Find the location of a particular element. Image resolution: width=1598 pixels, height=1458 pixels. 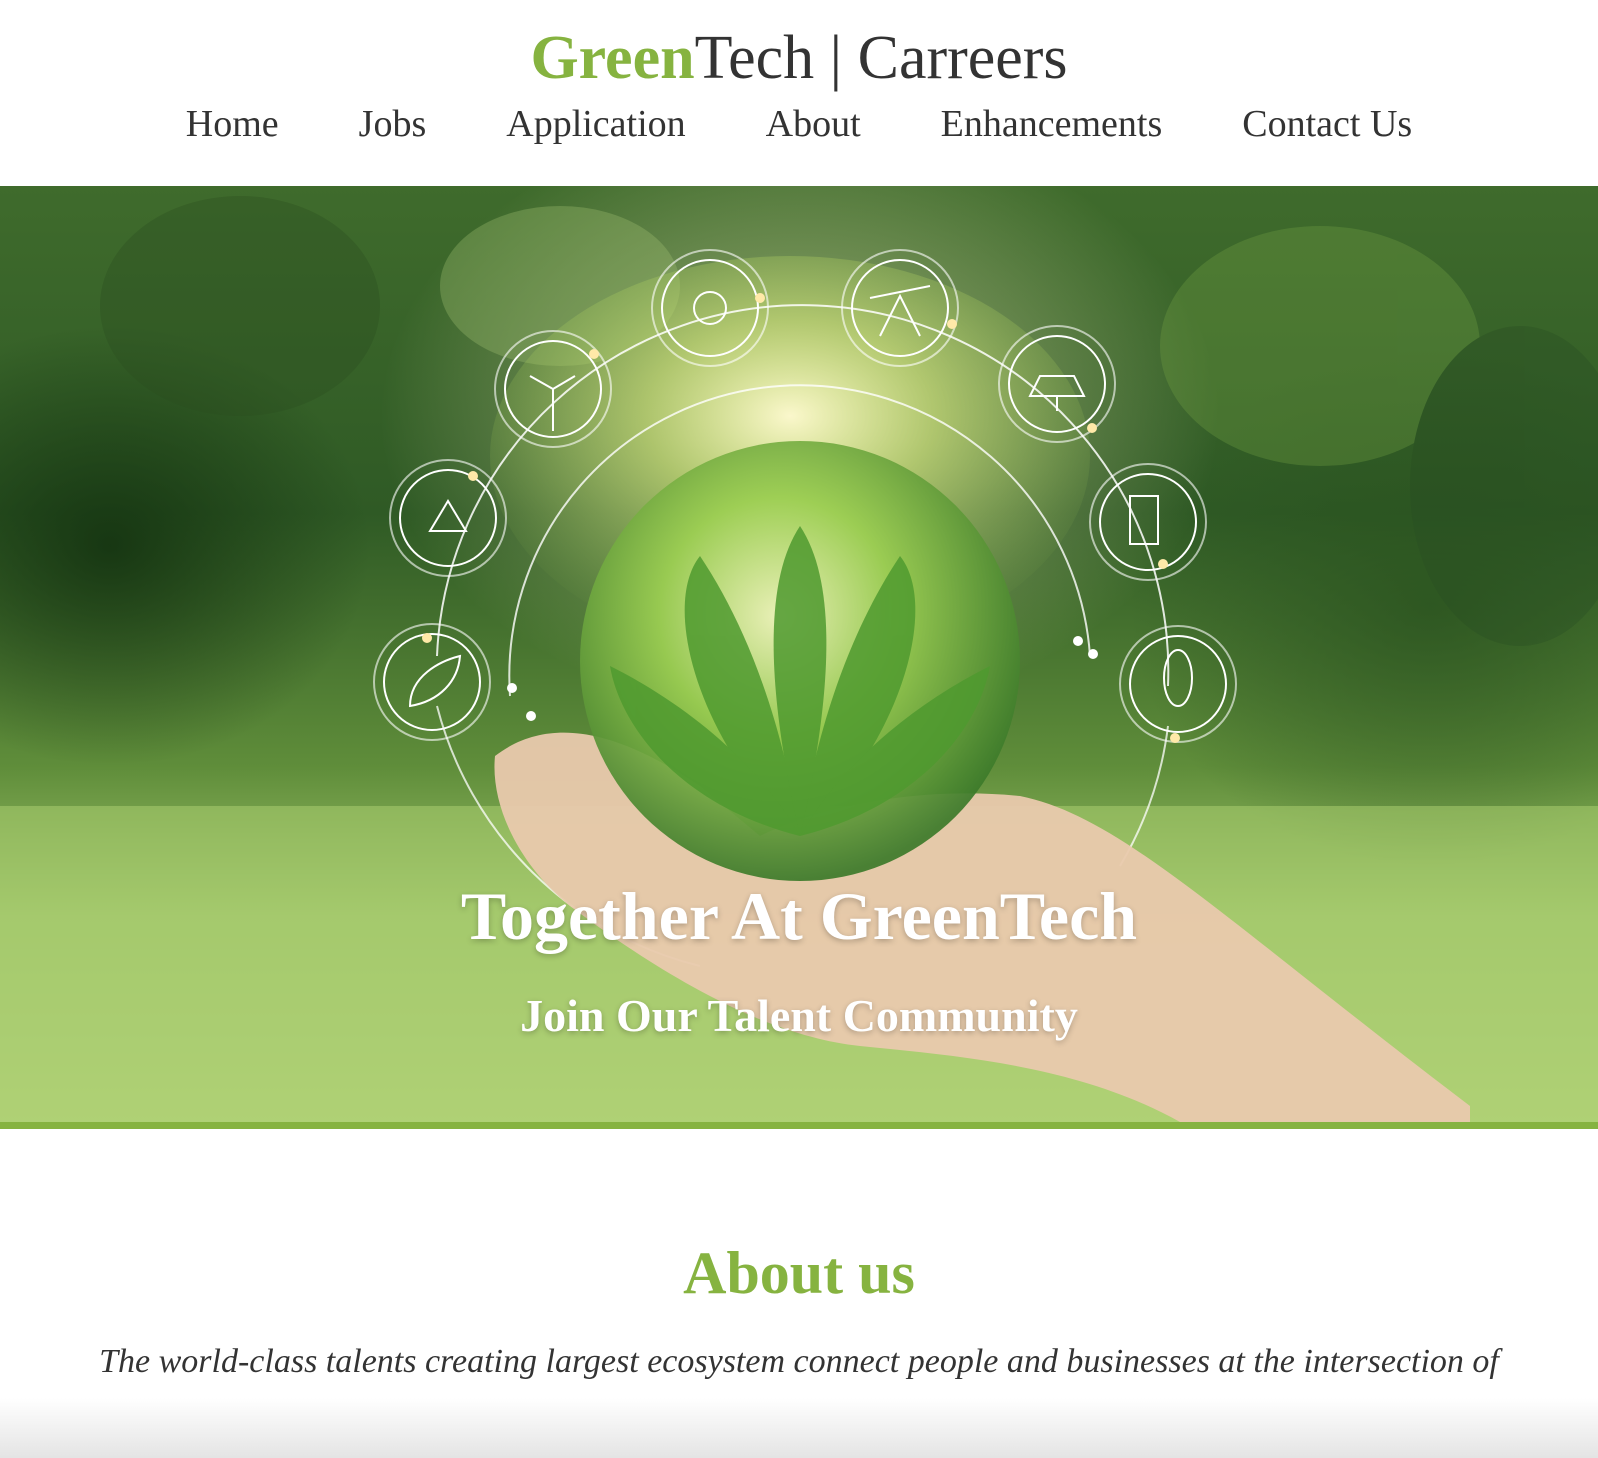

nav-jobs: Jobs is located at coordinates (393, 124).